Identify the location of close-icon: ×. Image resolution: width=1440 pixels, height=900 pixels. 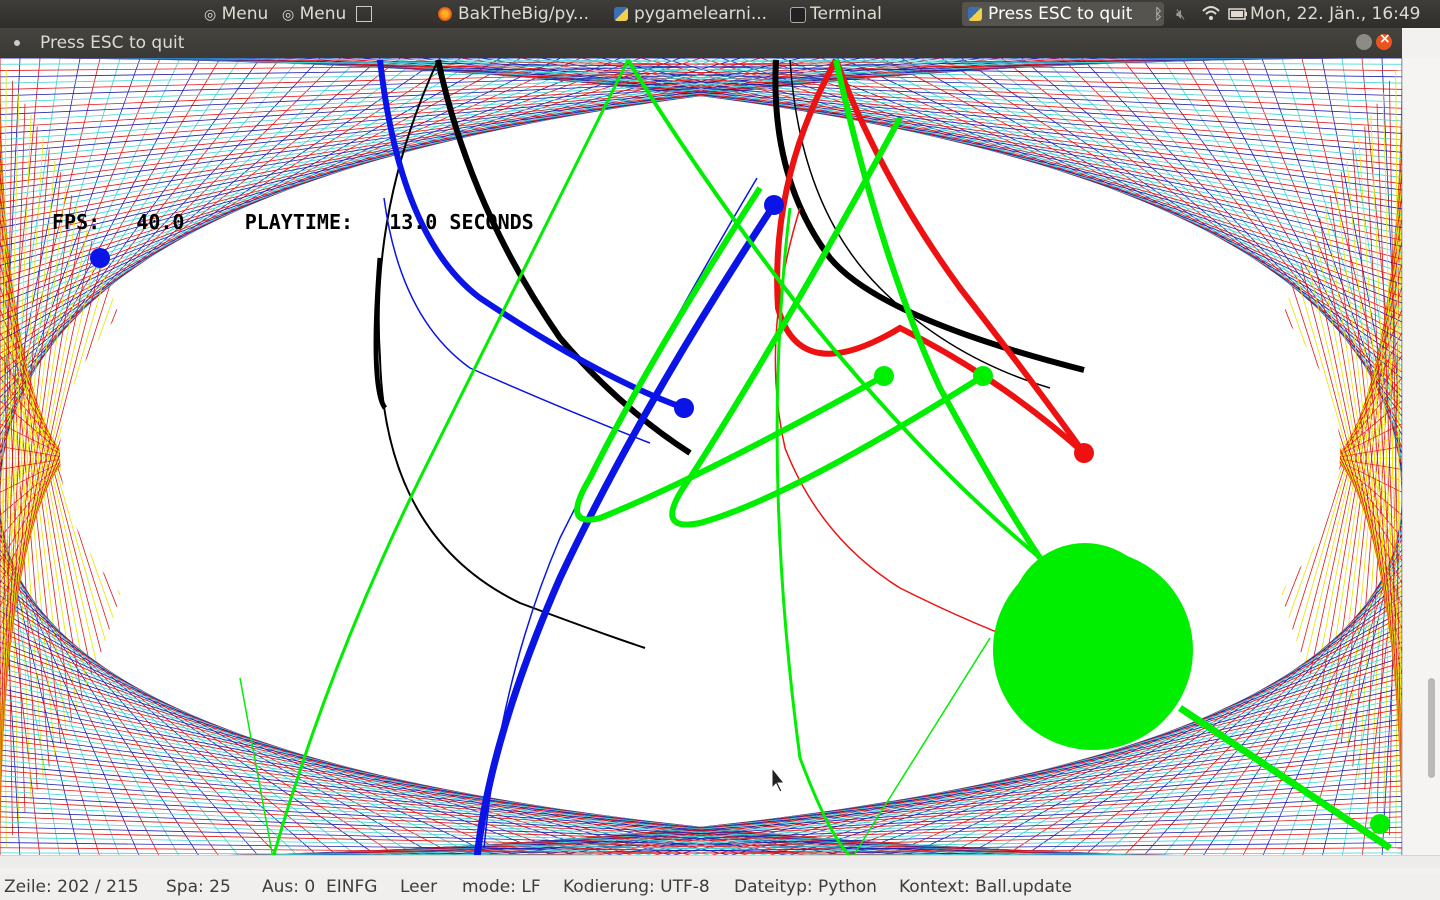
(1385, 39).